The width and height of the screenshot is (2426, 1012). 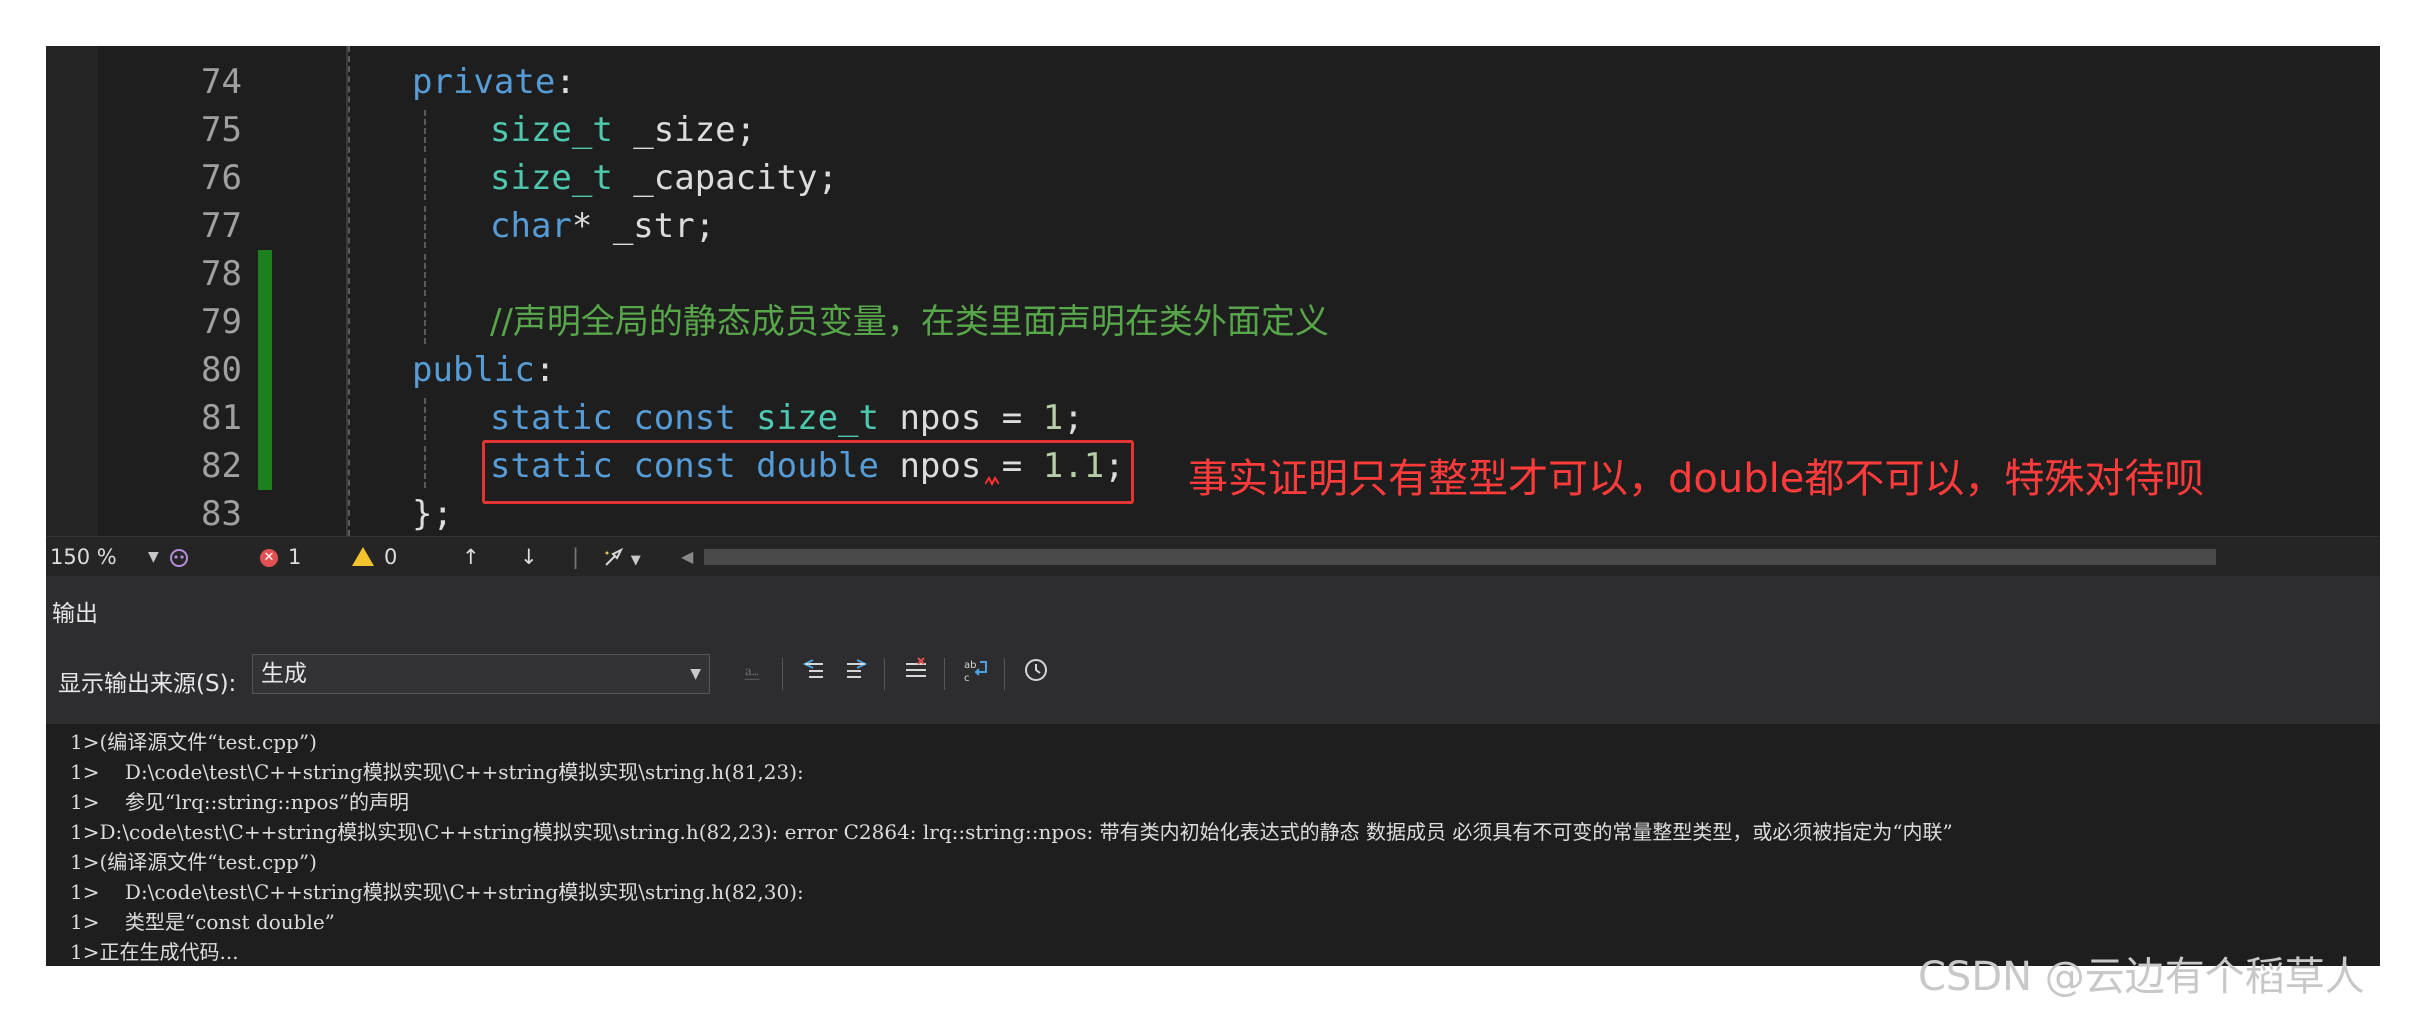 What do you see at coordinates (269, 558) in the screenshot?
I see `error-icon: ✕` at bounding box center [269, 558].